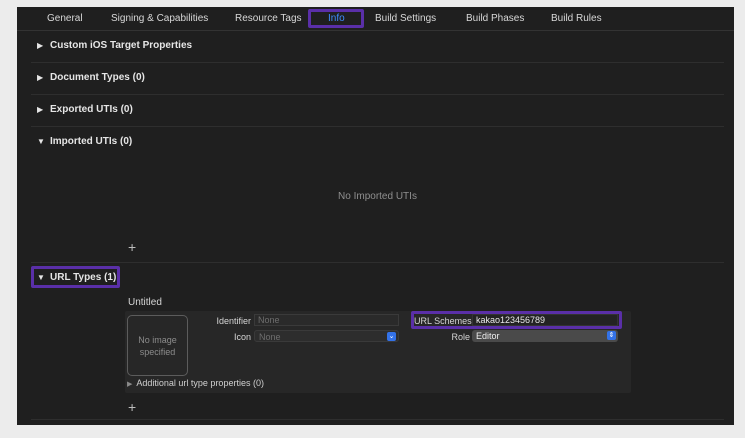 This screenshot has width=745, height=438. Describe the element at coordinates (132, 247) in the screenshot. I see `add-imported-uti-button: +` at that location.